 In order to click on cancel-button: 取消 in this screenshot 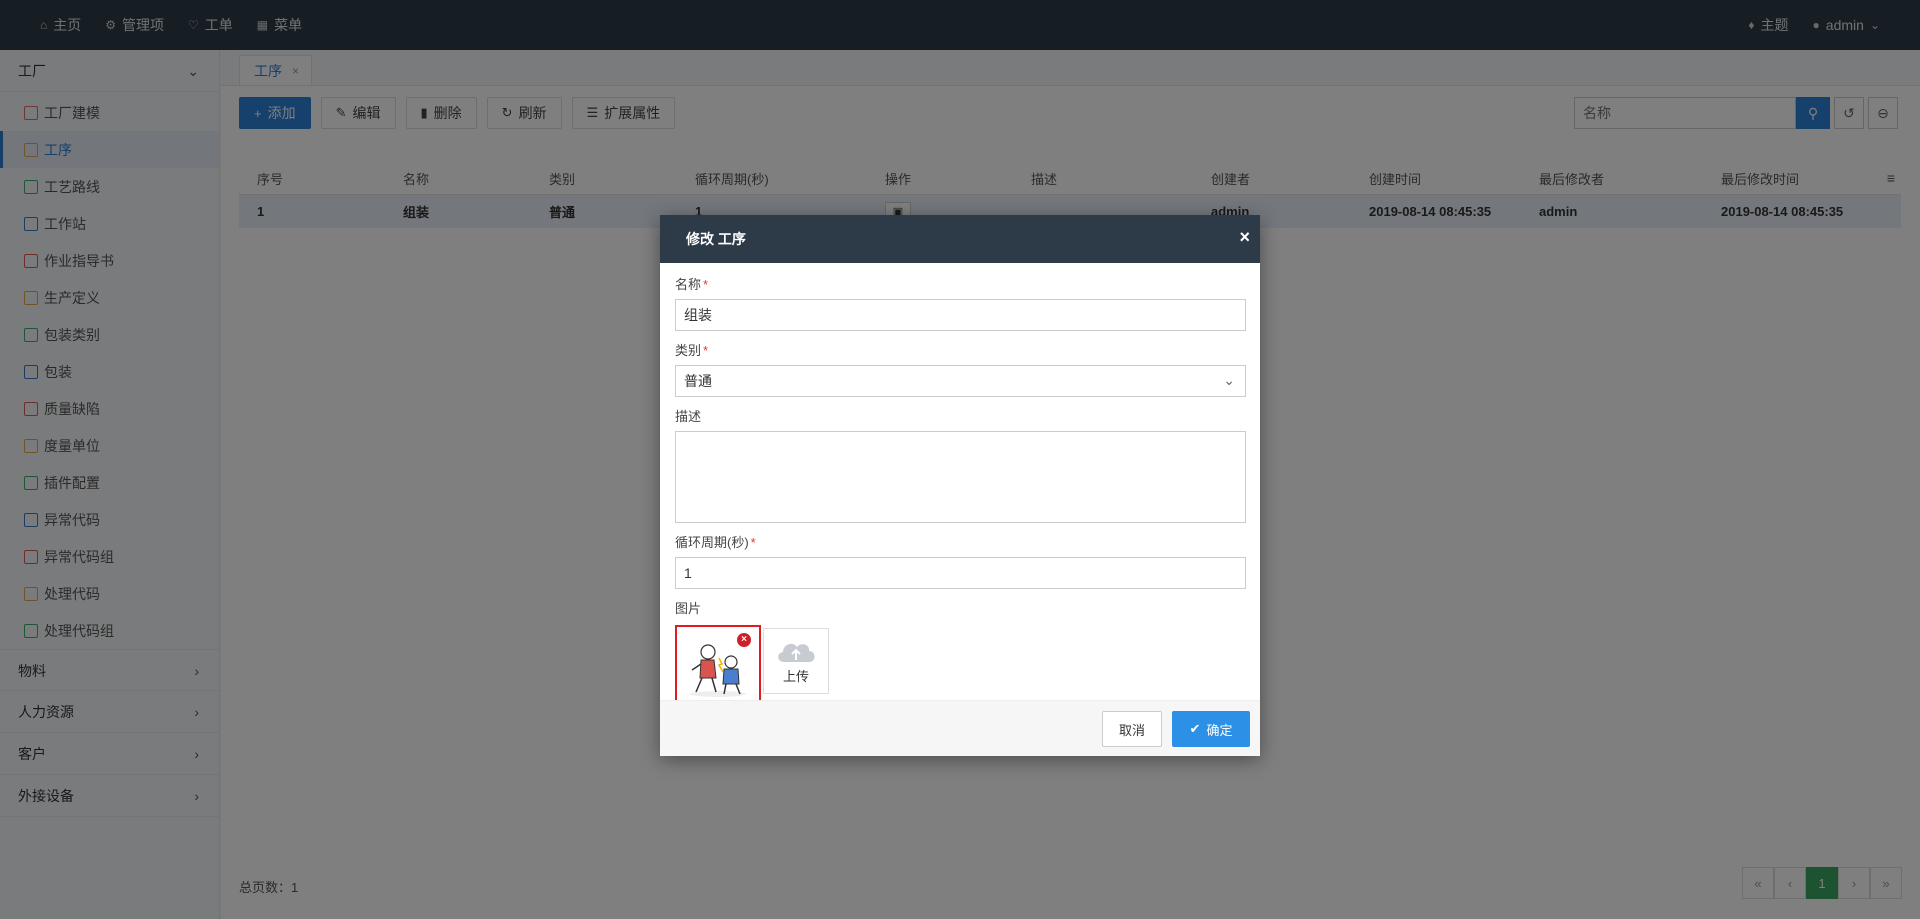, I will do `click(1132, 729)`.